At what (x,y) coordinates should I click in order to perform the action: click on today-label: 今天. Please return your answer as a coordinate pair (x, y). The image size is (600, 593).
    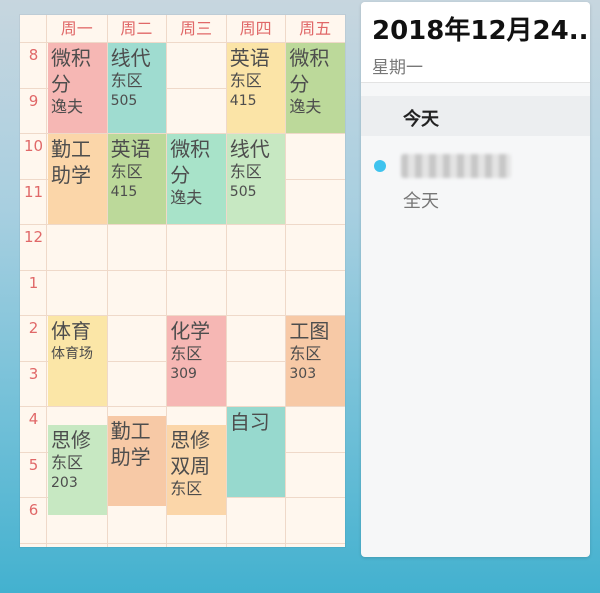
    Looking at the image, I should click on (421, 119).